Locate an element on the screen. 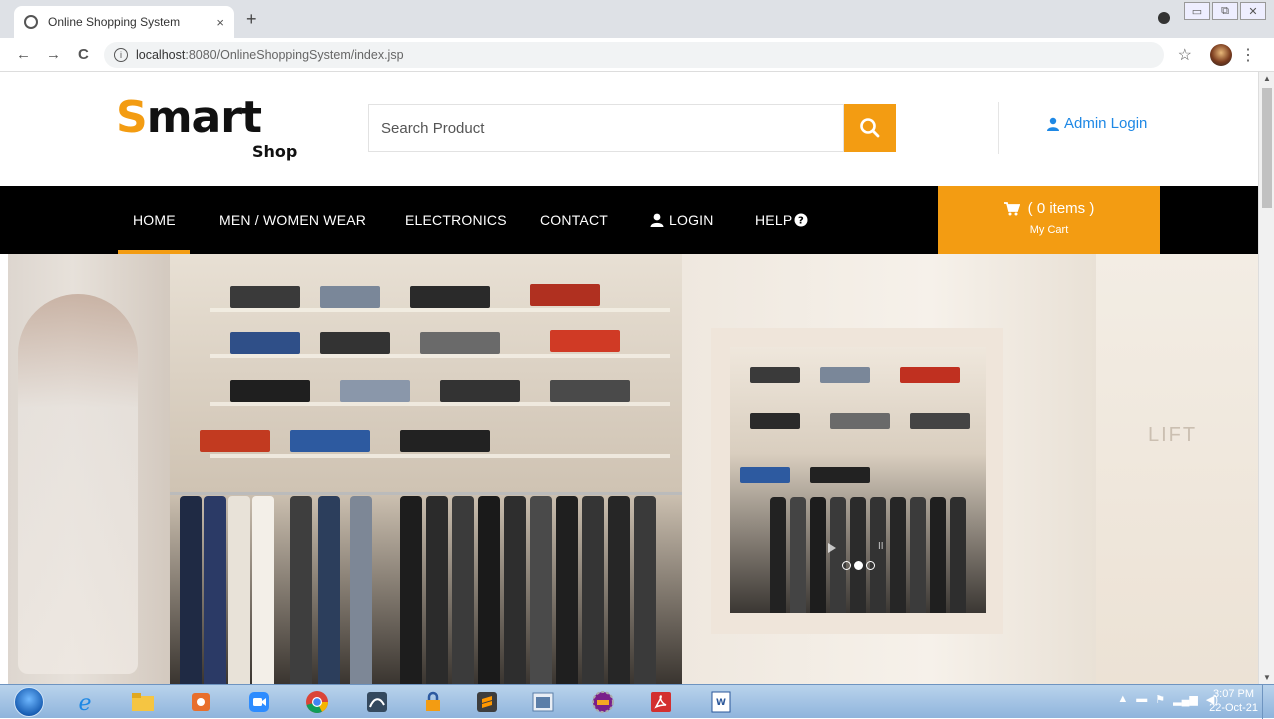  logo-sub: Shop is located at coordinates (275, 151).